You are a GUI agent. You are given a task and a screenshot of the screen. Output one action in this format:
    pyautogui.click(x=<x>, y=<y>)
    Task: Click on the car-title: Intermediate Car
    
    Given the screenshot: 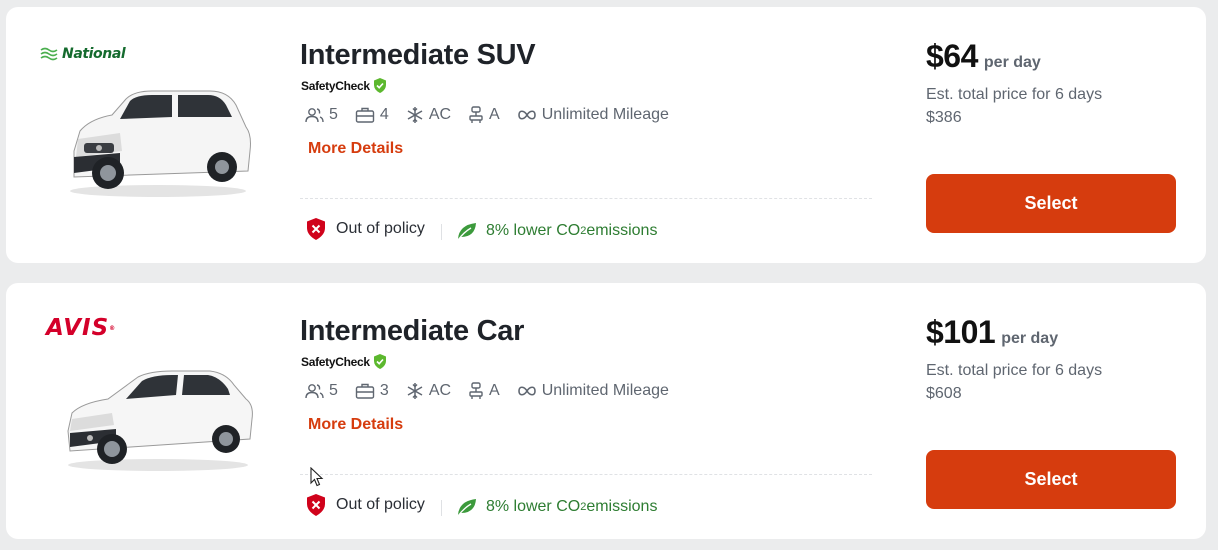 What is the action you would take?
    pyautogui.click(x=412, y=331)
    